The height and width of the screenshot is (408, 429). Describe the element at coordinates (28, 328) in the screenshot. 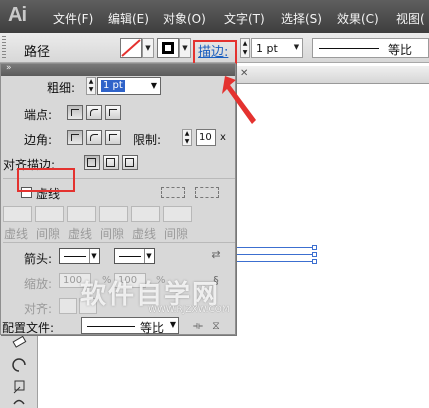

I see `profile-label: 配置文件:` at that location.